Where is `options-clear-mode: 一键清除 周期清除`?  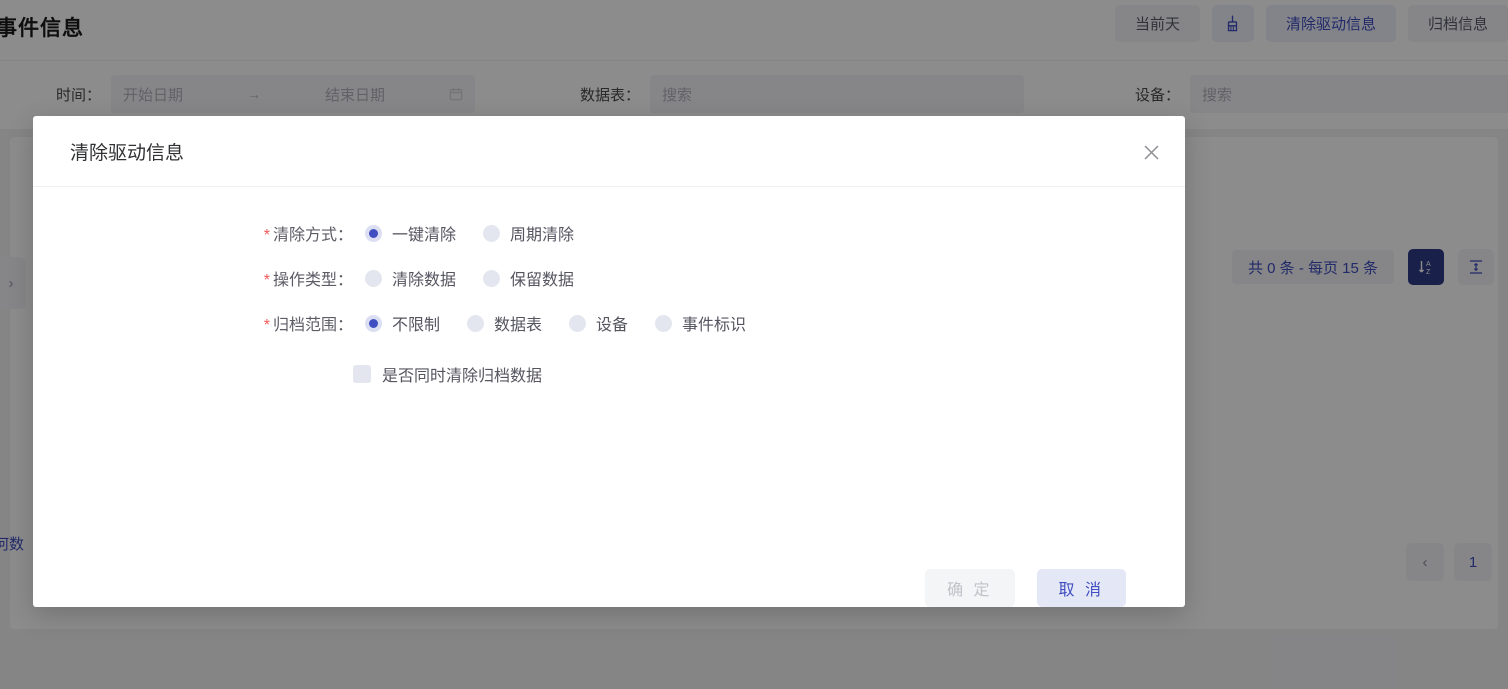
options-clear-mode: 一键清除 周期清除 is located at coordinates (469, 233).